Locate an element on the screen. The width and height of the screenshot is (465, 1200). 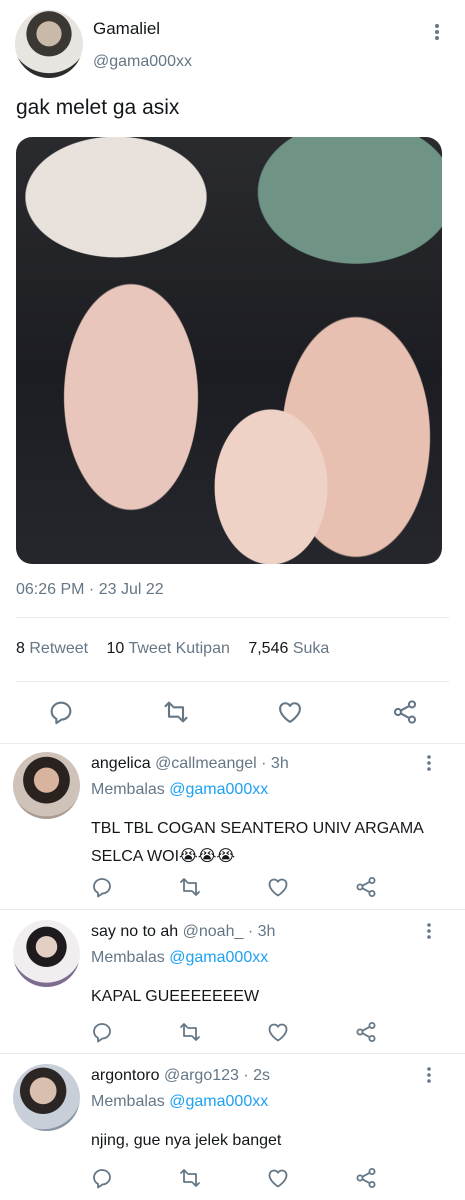
reply-header: say no to ah @noah_ · 3h is located at coordinates (183, 932).